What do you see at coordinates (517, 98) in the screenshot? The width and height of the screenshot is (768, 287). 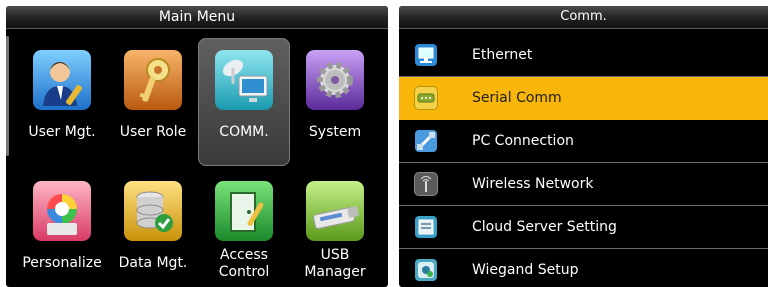 I see `comm-item-label: Serial Comm` at bounding box center [517, 98].